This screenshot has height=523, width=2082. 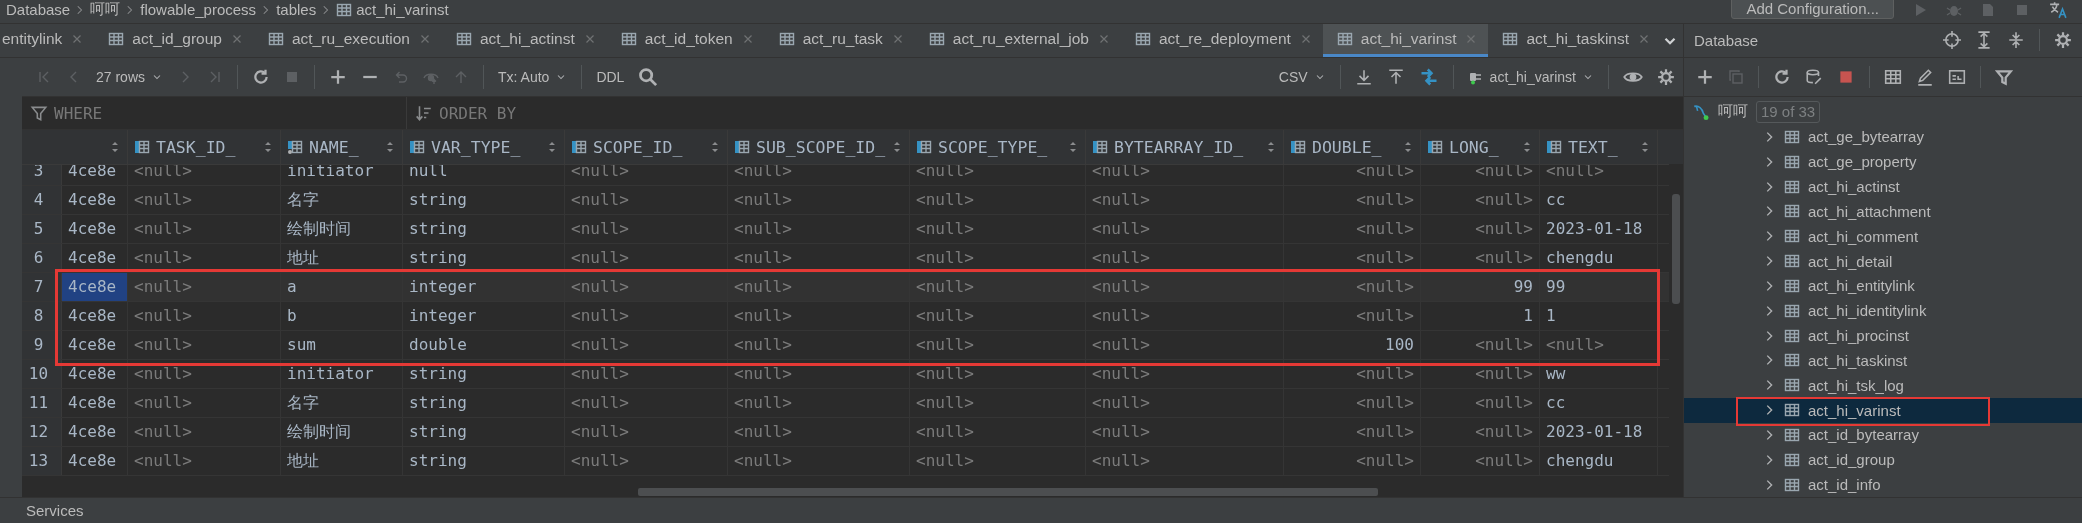 What do you see at coordinates (1574, 40) in the screenshot?
I see `tab: act_hi_taskinst` at bounding box center [1574, 40].